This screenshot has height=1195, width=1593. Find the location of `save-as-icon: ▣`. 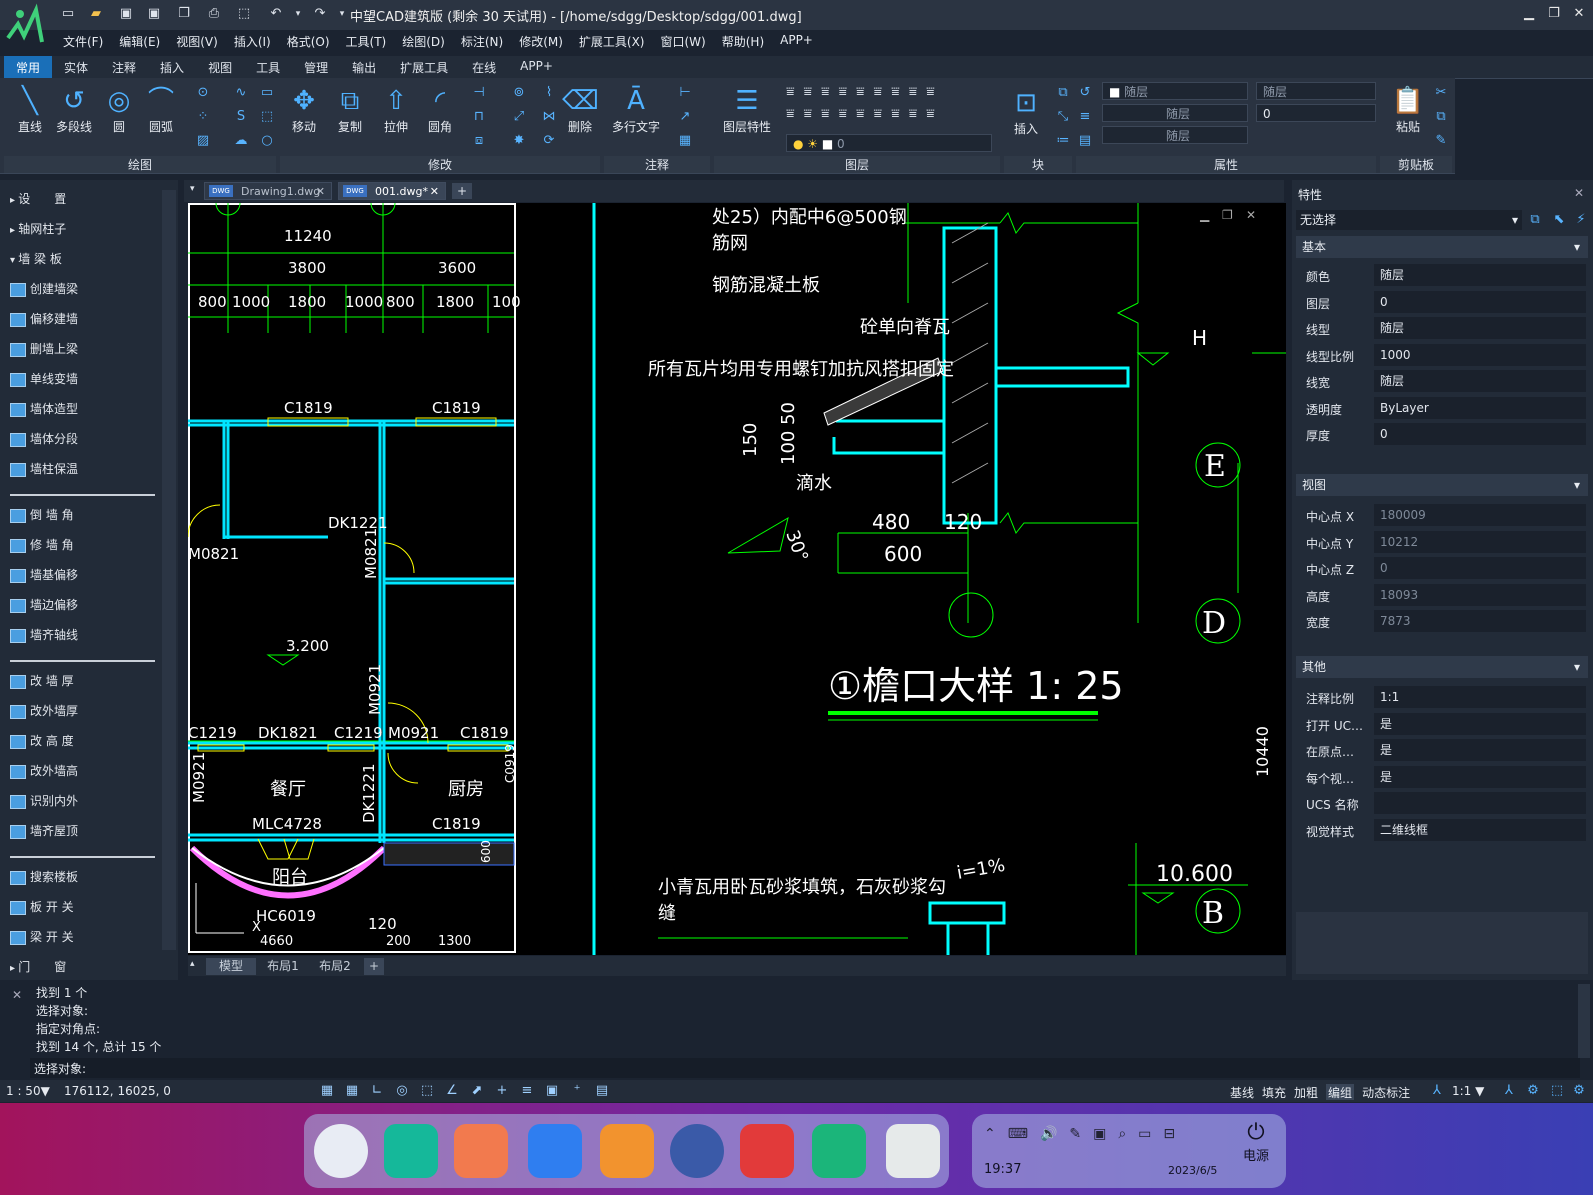

save-as-icon: ▣ is located at coordinates (154, 14).